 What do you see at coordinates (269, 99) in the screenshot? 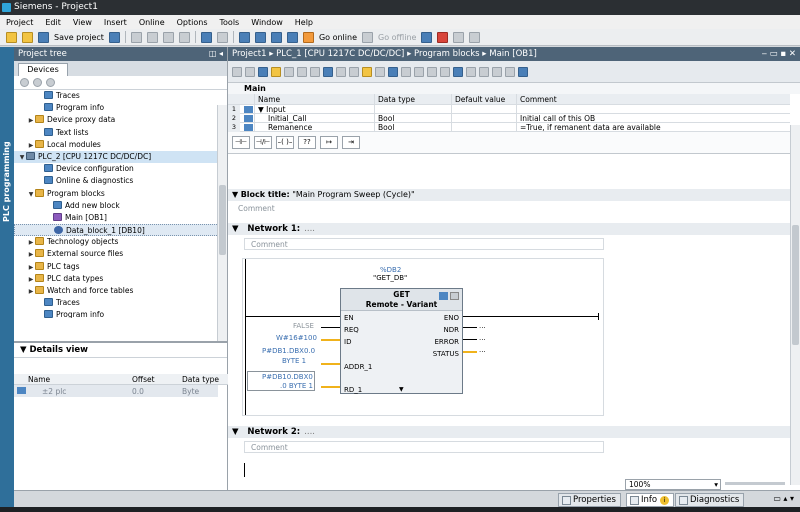
I see `col-name: Name` at bounding box center [269, 99].